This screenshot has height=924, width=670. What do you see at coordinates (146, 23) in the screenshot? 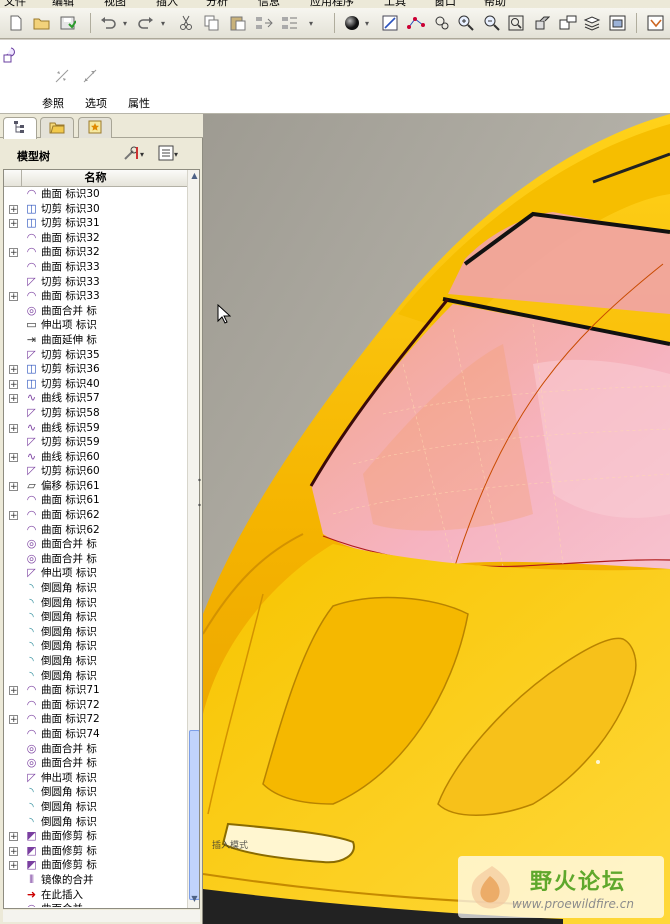
I see `redo-icon` at bounding box center [146, 23].